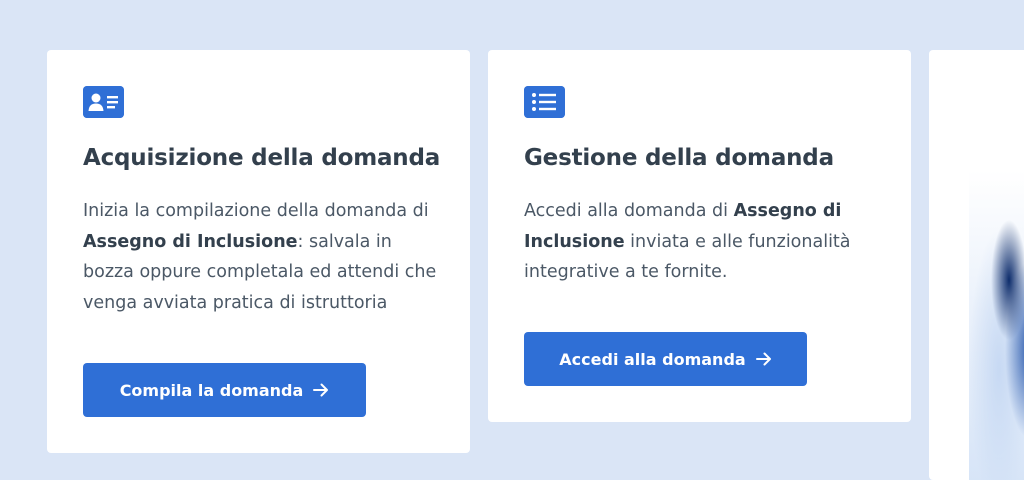 The image size is (1024, 480). I want to click on accedi-domanda-button: Accedi alla domanda, so click(665, 359).